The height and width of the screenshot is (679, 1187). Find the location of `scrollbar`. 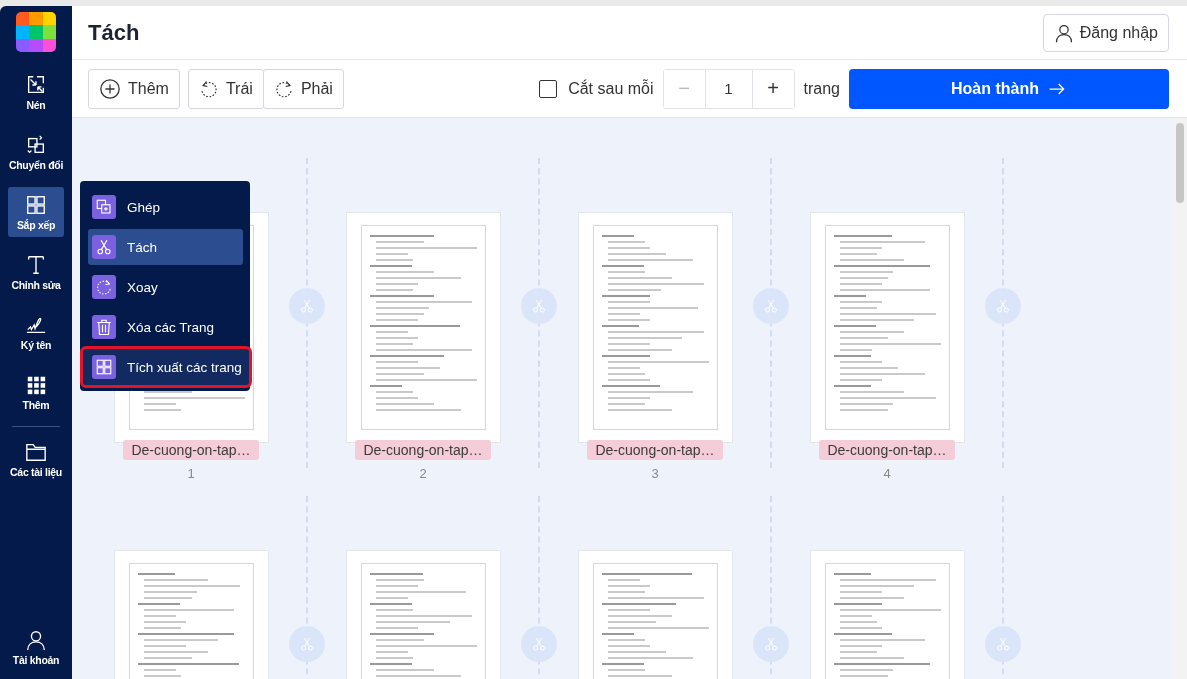

scrollbar is located at coordinates (1179, 398).